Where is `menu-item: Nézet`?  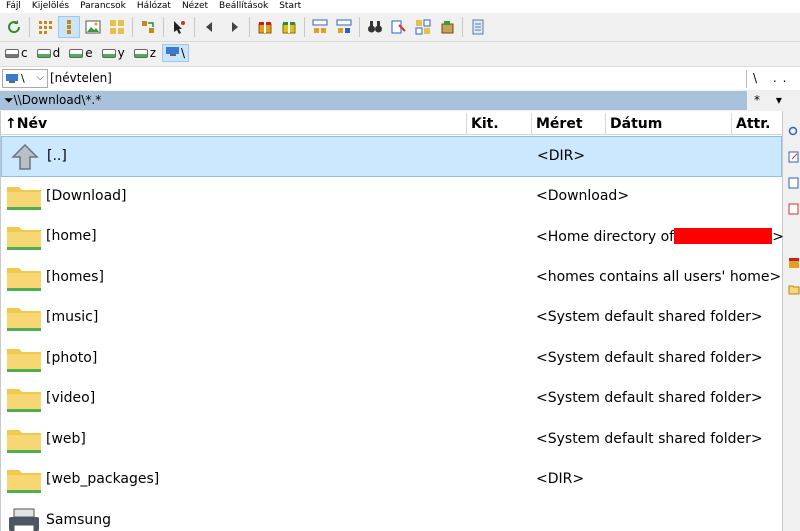
menu-item: Nézet is located at coordinates (195, 6).